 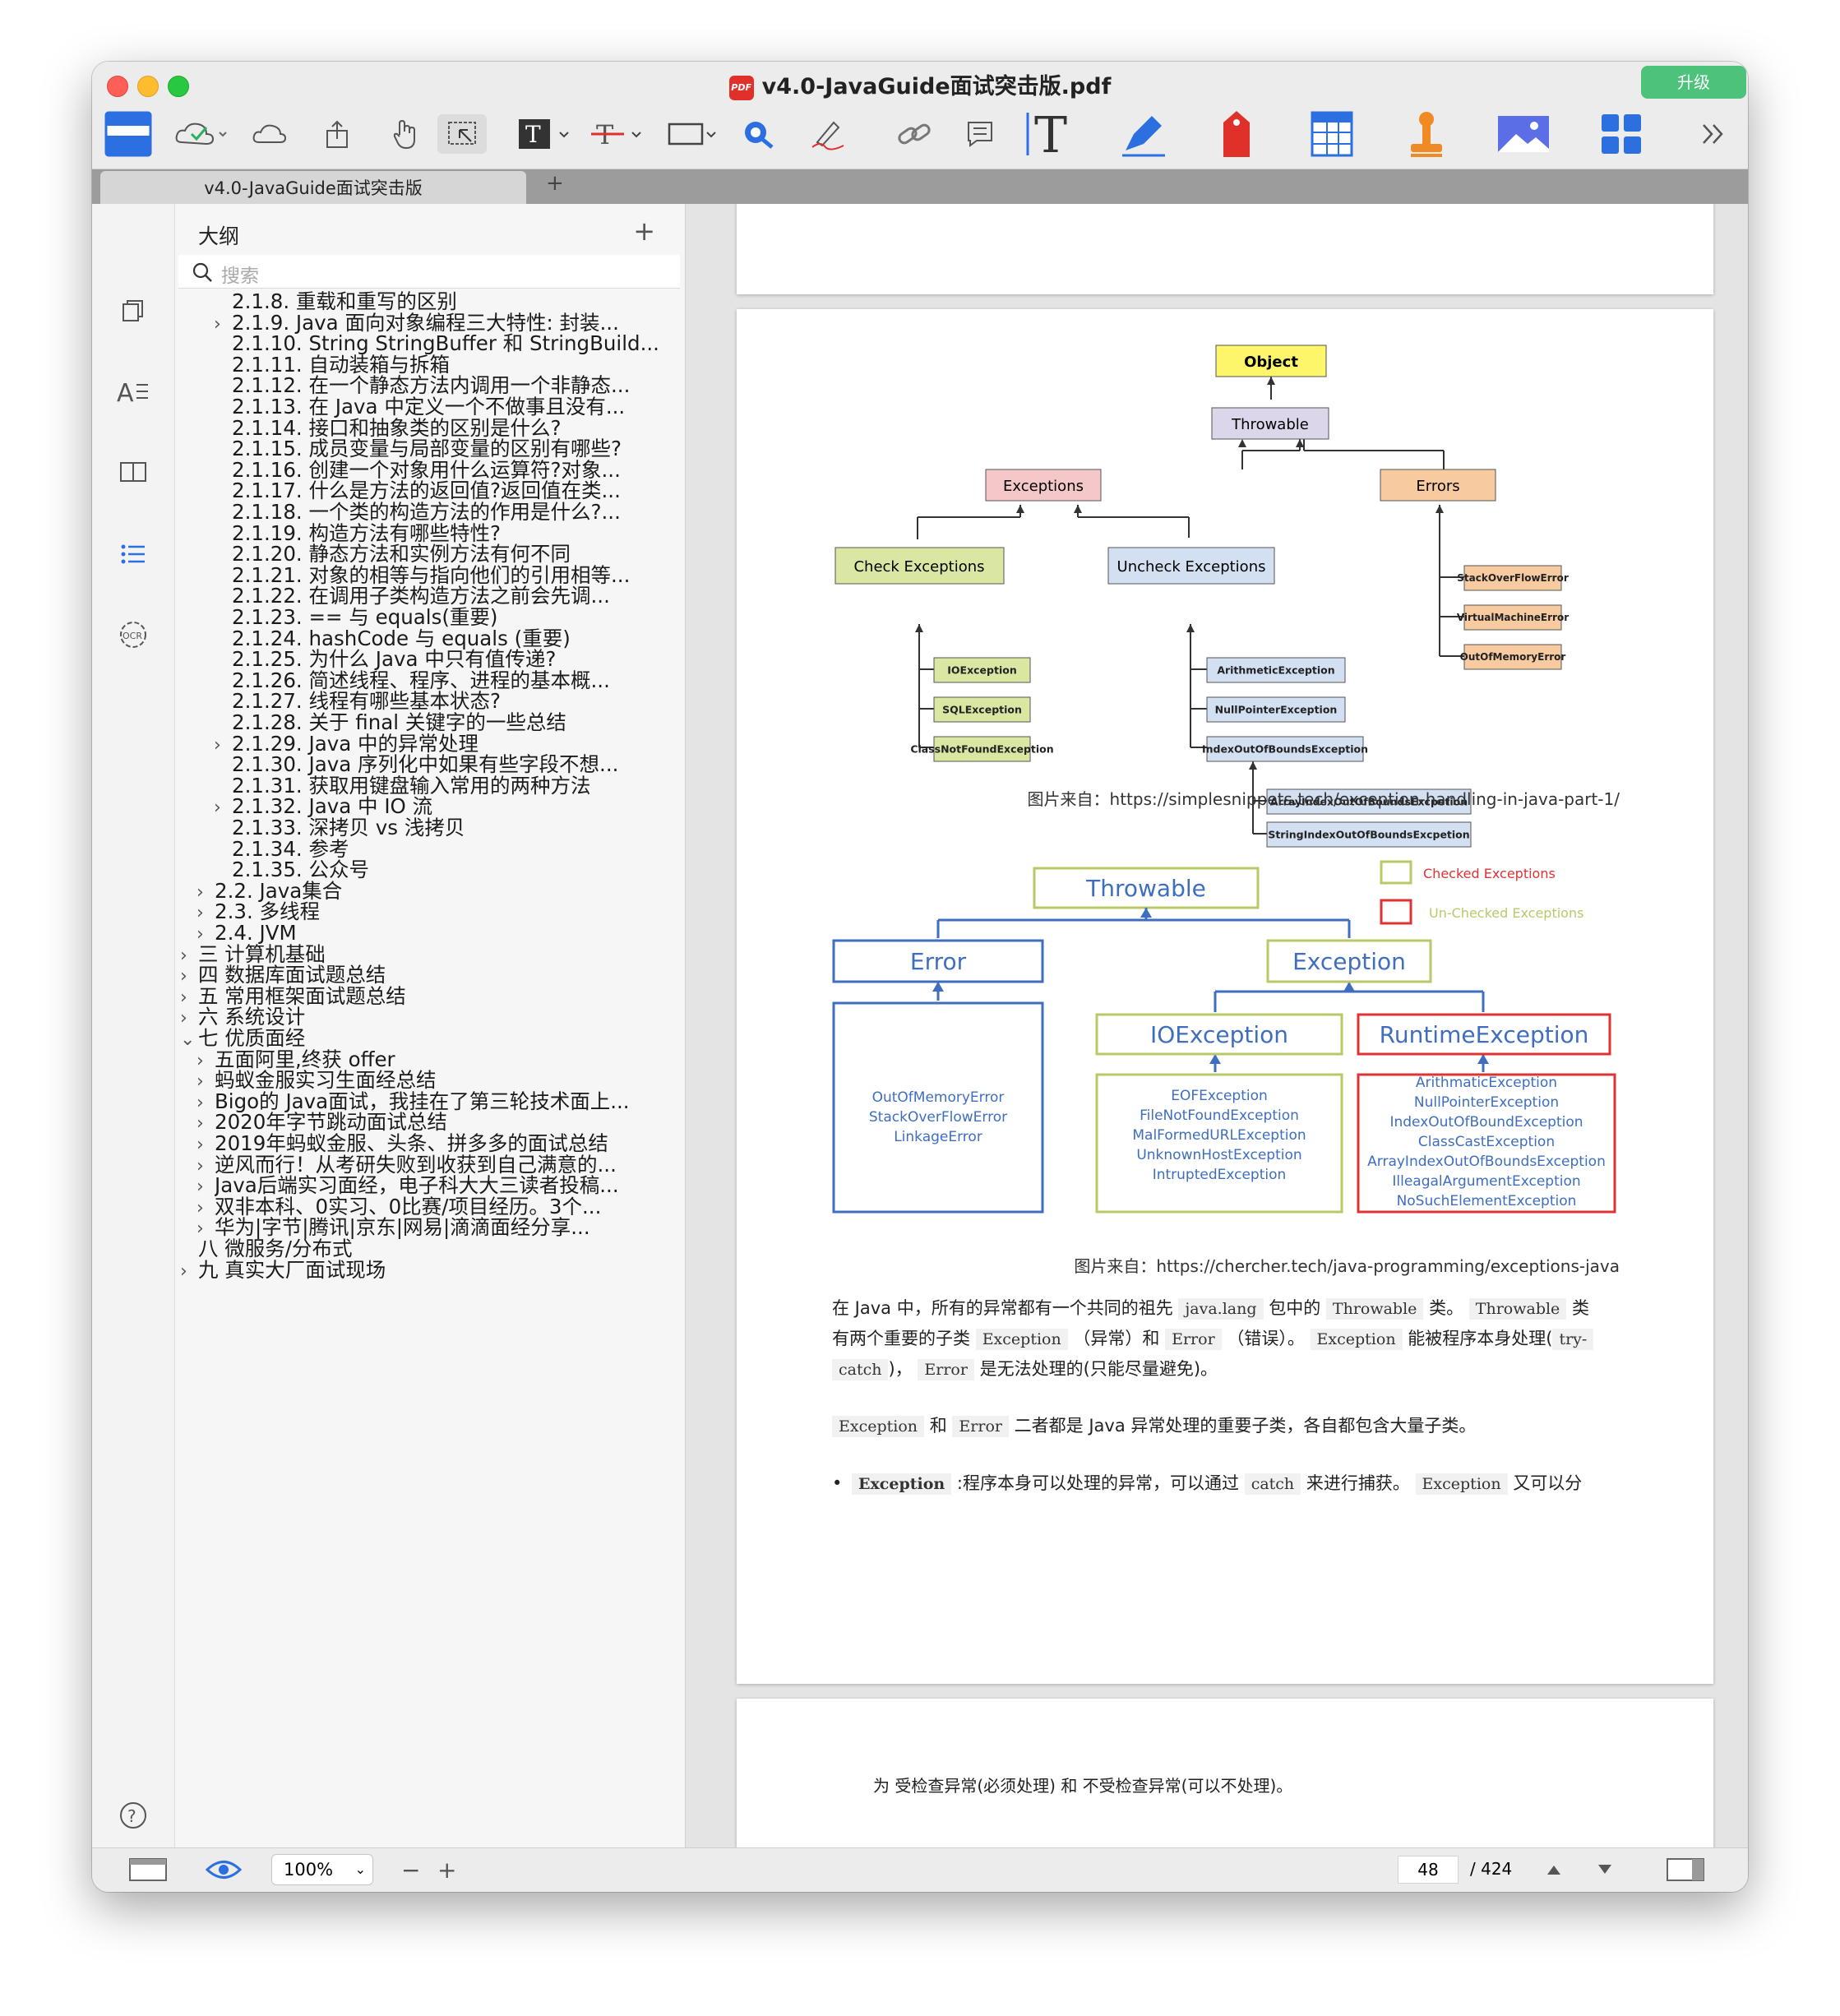 I want to click on d2-runtime: RuntimeException, so click(x=1484, y=1034).